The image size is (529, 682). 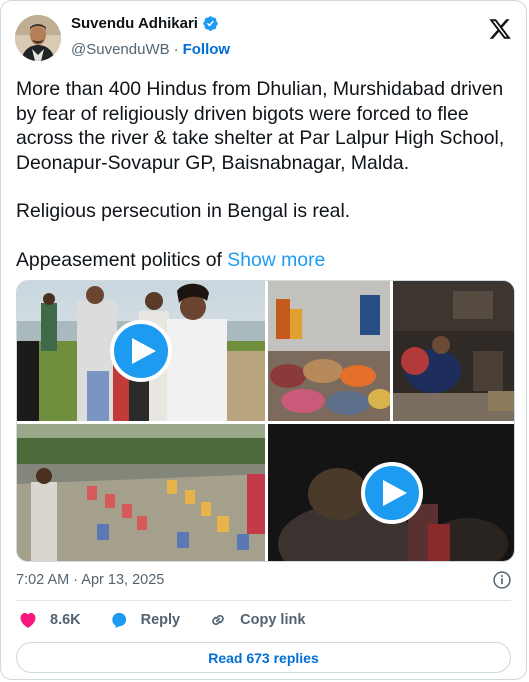 I want to click on photo-tile-dark-room, so click(x=453, y=351).